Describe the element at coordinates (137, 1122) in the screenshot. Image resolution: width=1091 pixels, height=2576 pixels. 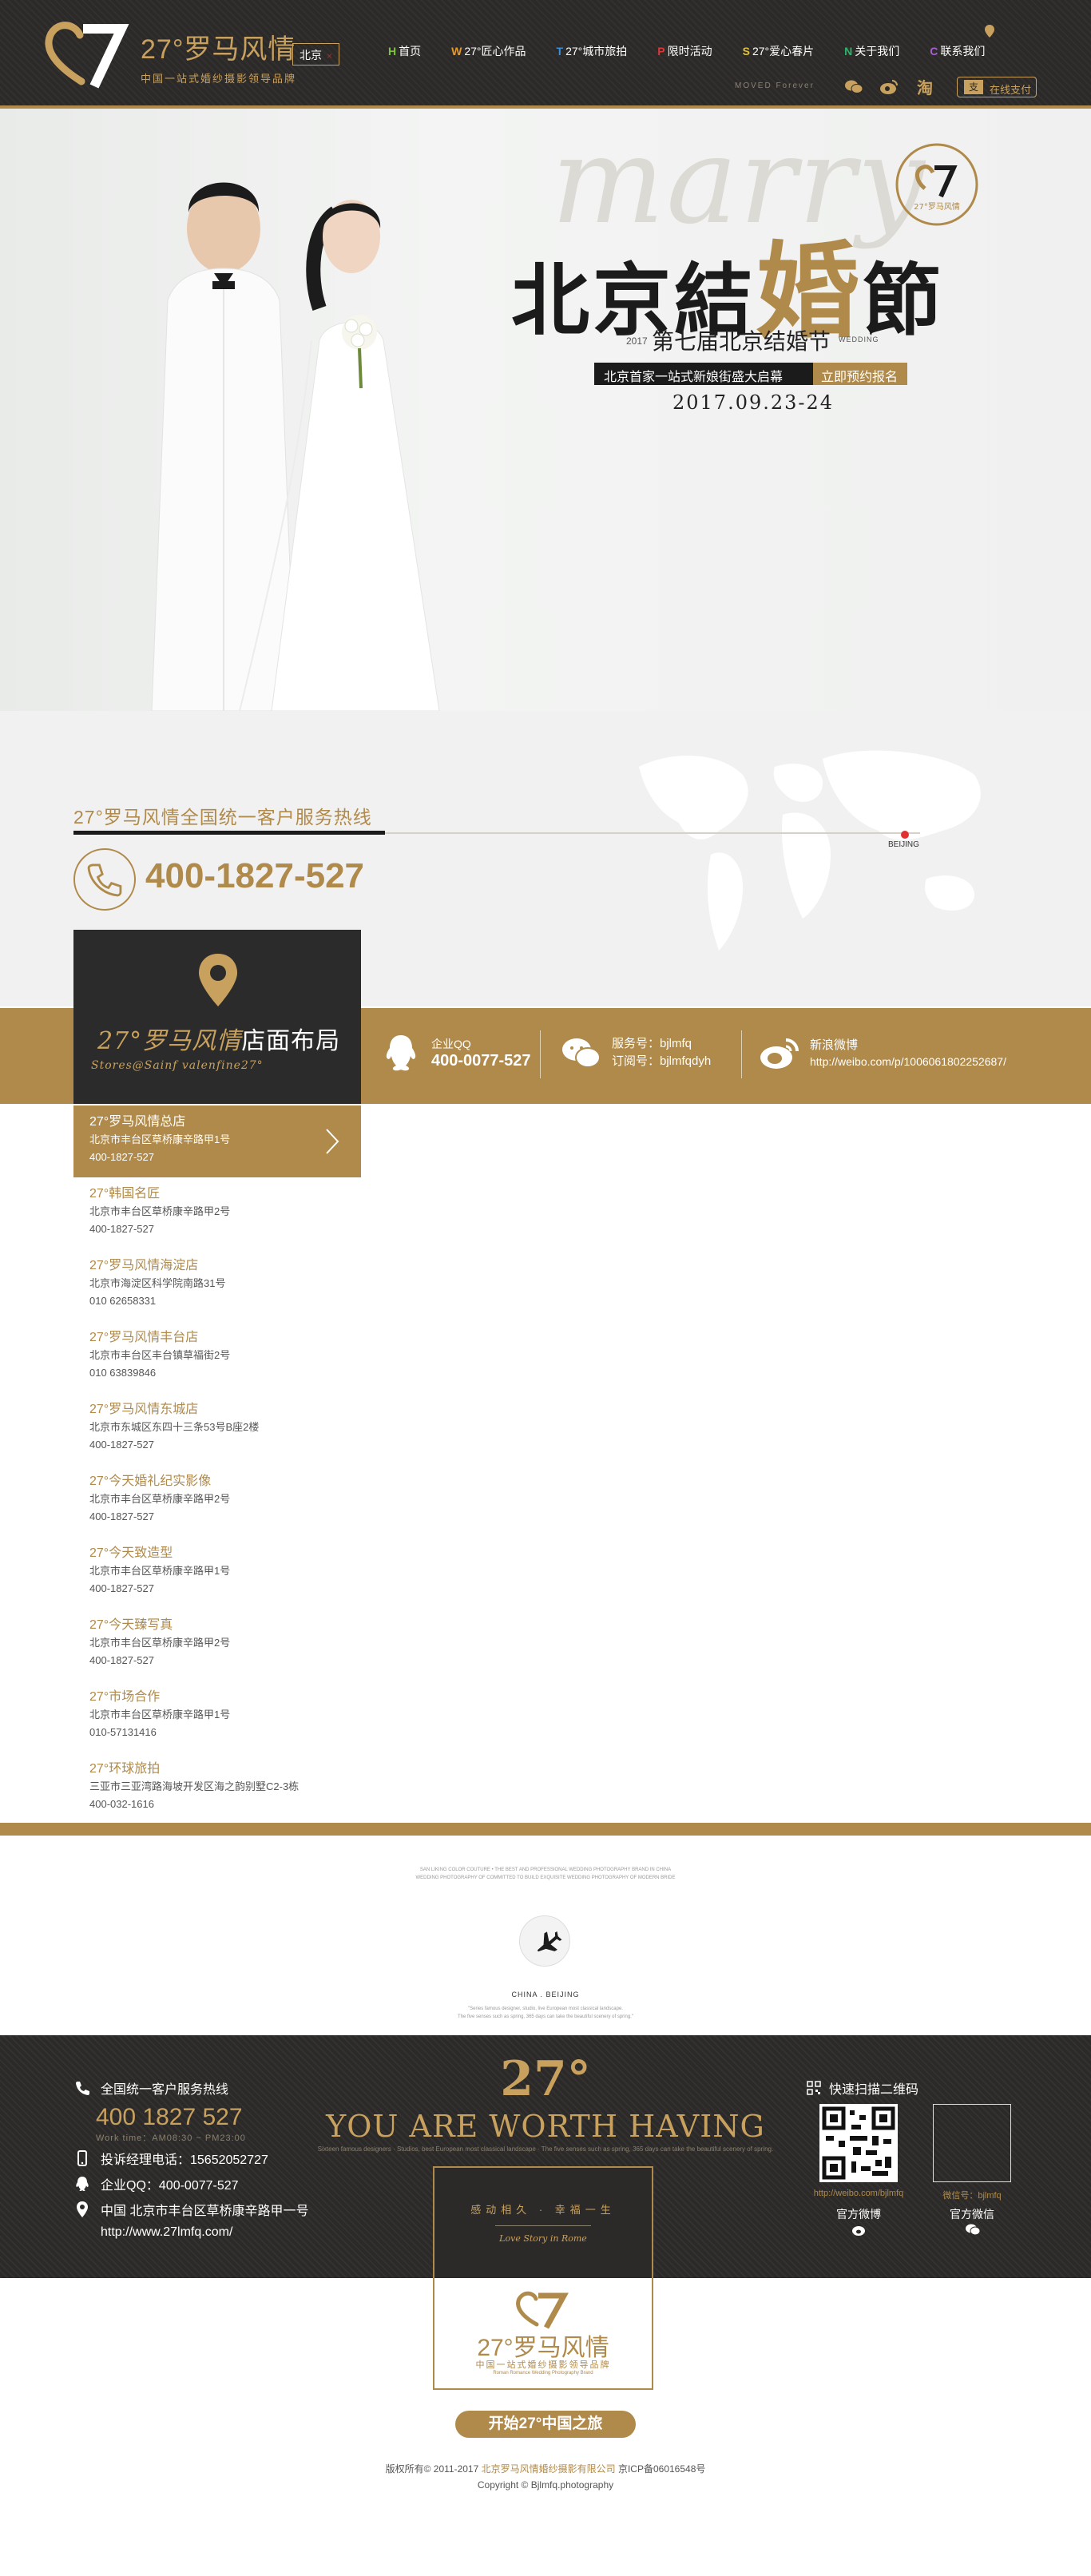
I see `store-name: 27°罗马风情总店` at that location.